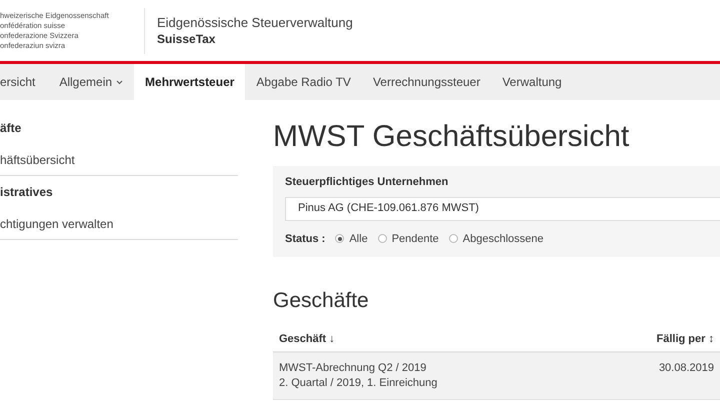  I want to click on table-cell-text: MWST-Abrechnung Q2 / 2019, so click(353, 368).